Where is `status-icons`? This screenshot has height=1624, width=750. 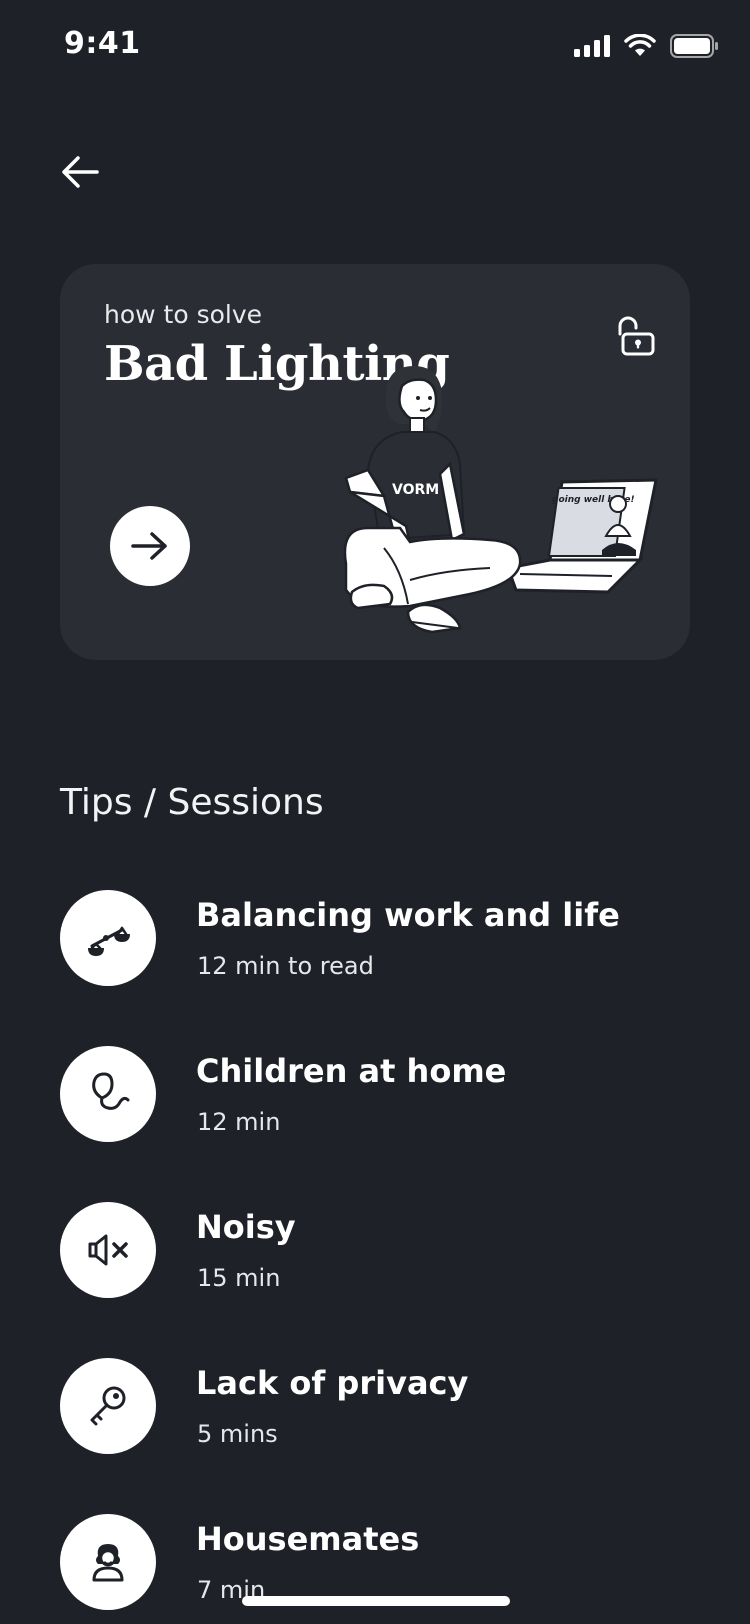
status-icons is located at coordinates (646, 46).